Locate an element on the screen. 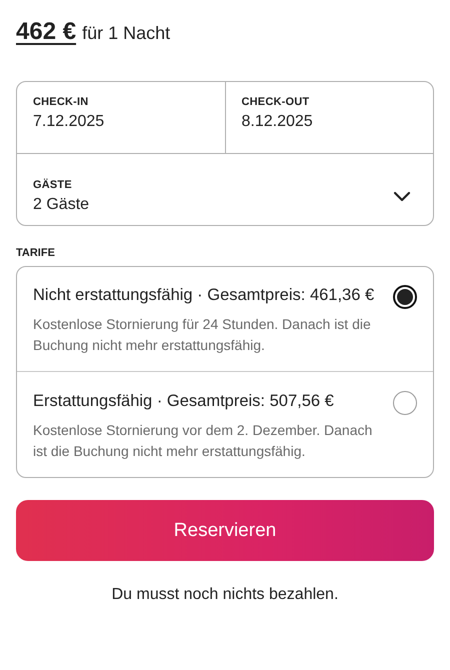 The image size is (450, 670). check-in-field: CHECK-IN 7.12.2025 is located at coordinates (121, 117).